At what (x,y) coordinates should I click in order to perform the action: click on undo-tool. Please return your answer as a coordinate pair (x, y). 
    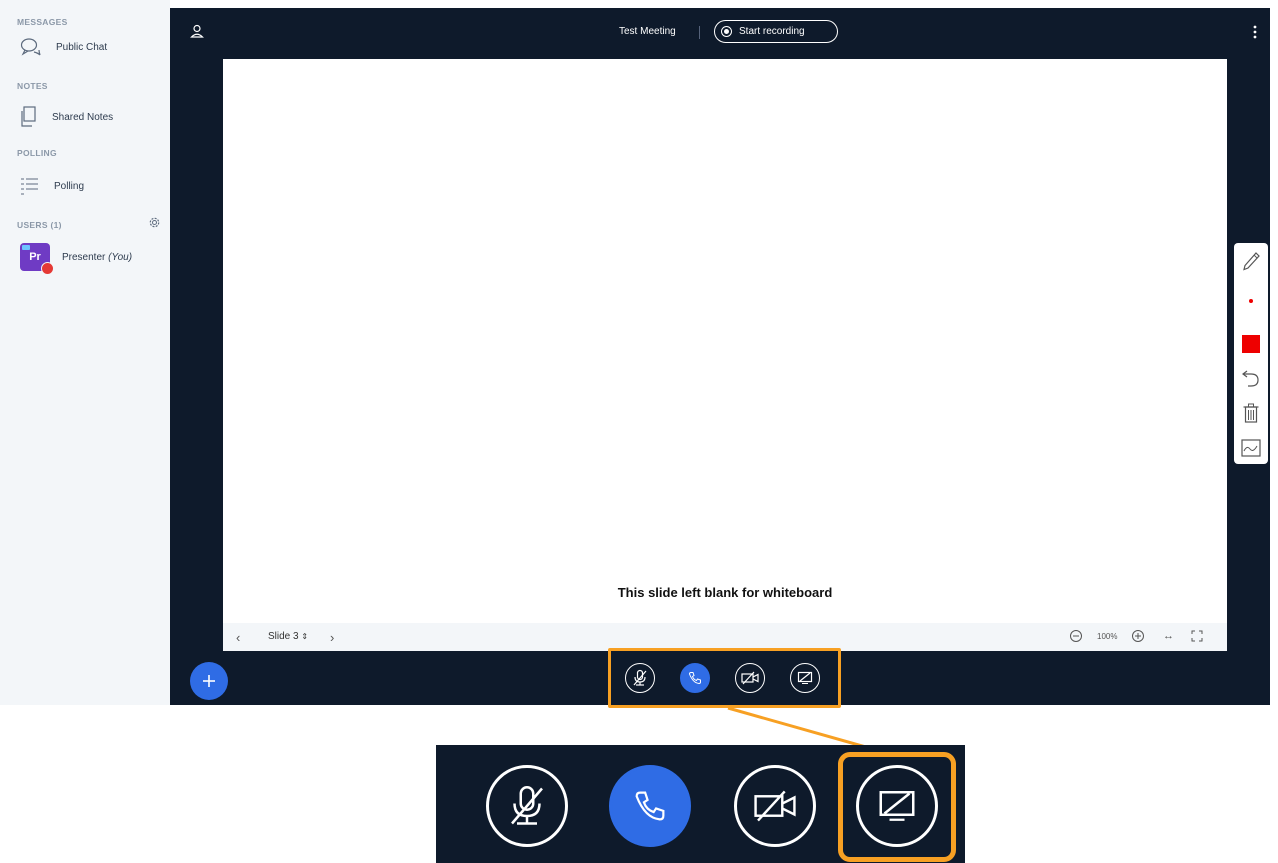
    Looking at the image, I should click on (1251, 378).